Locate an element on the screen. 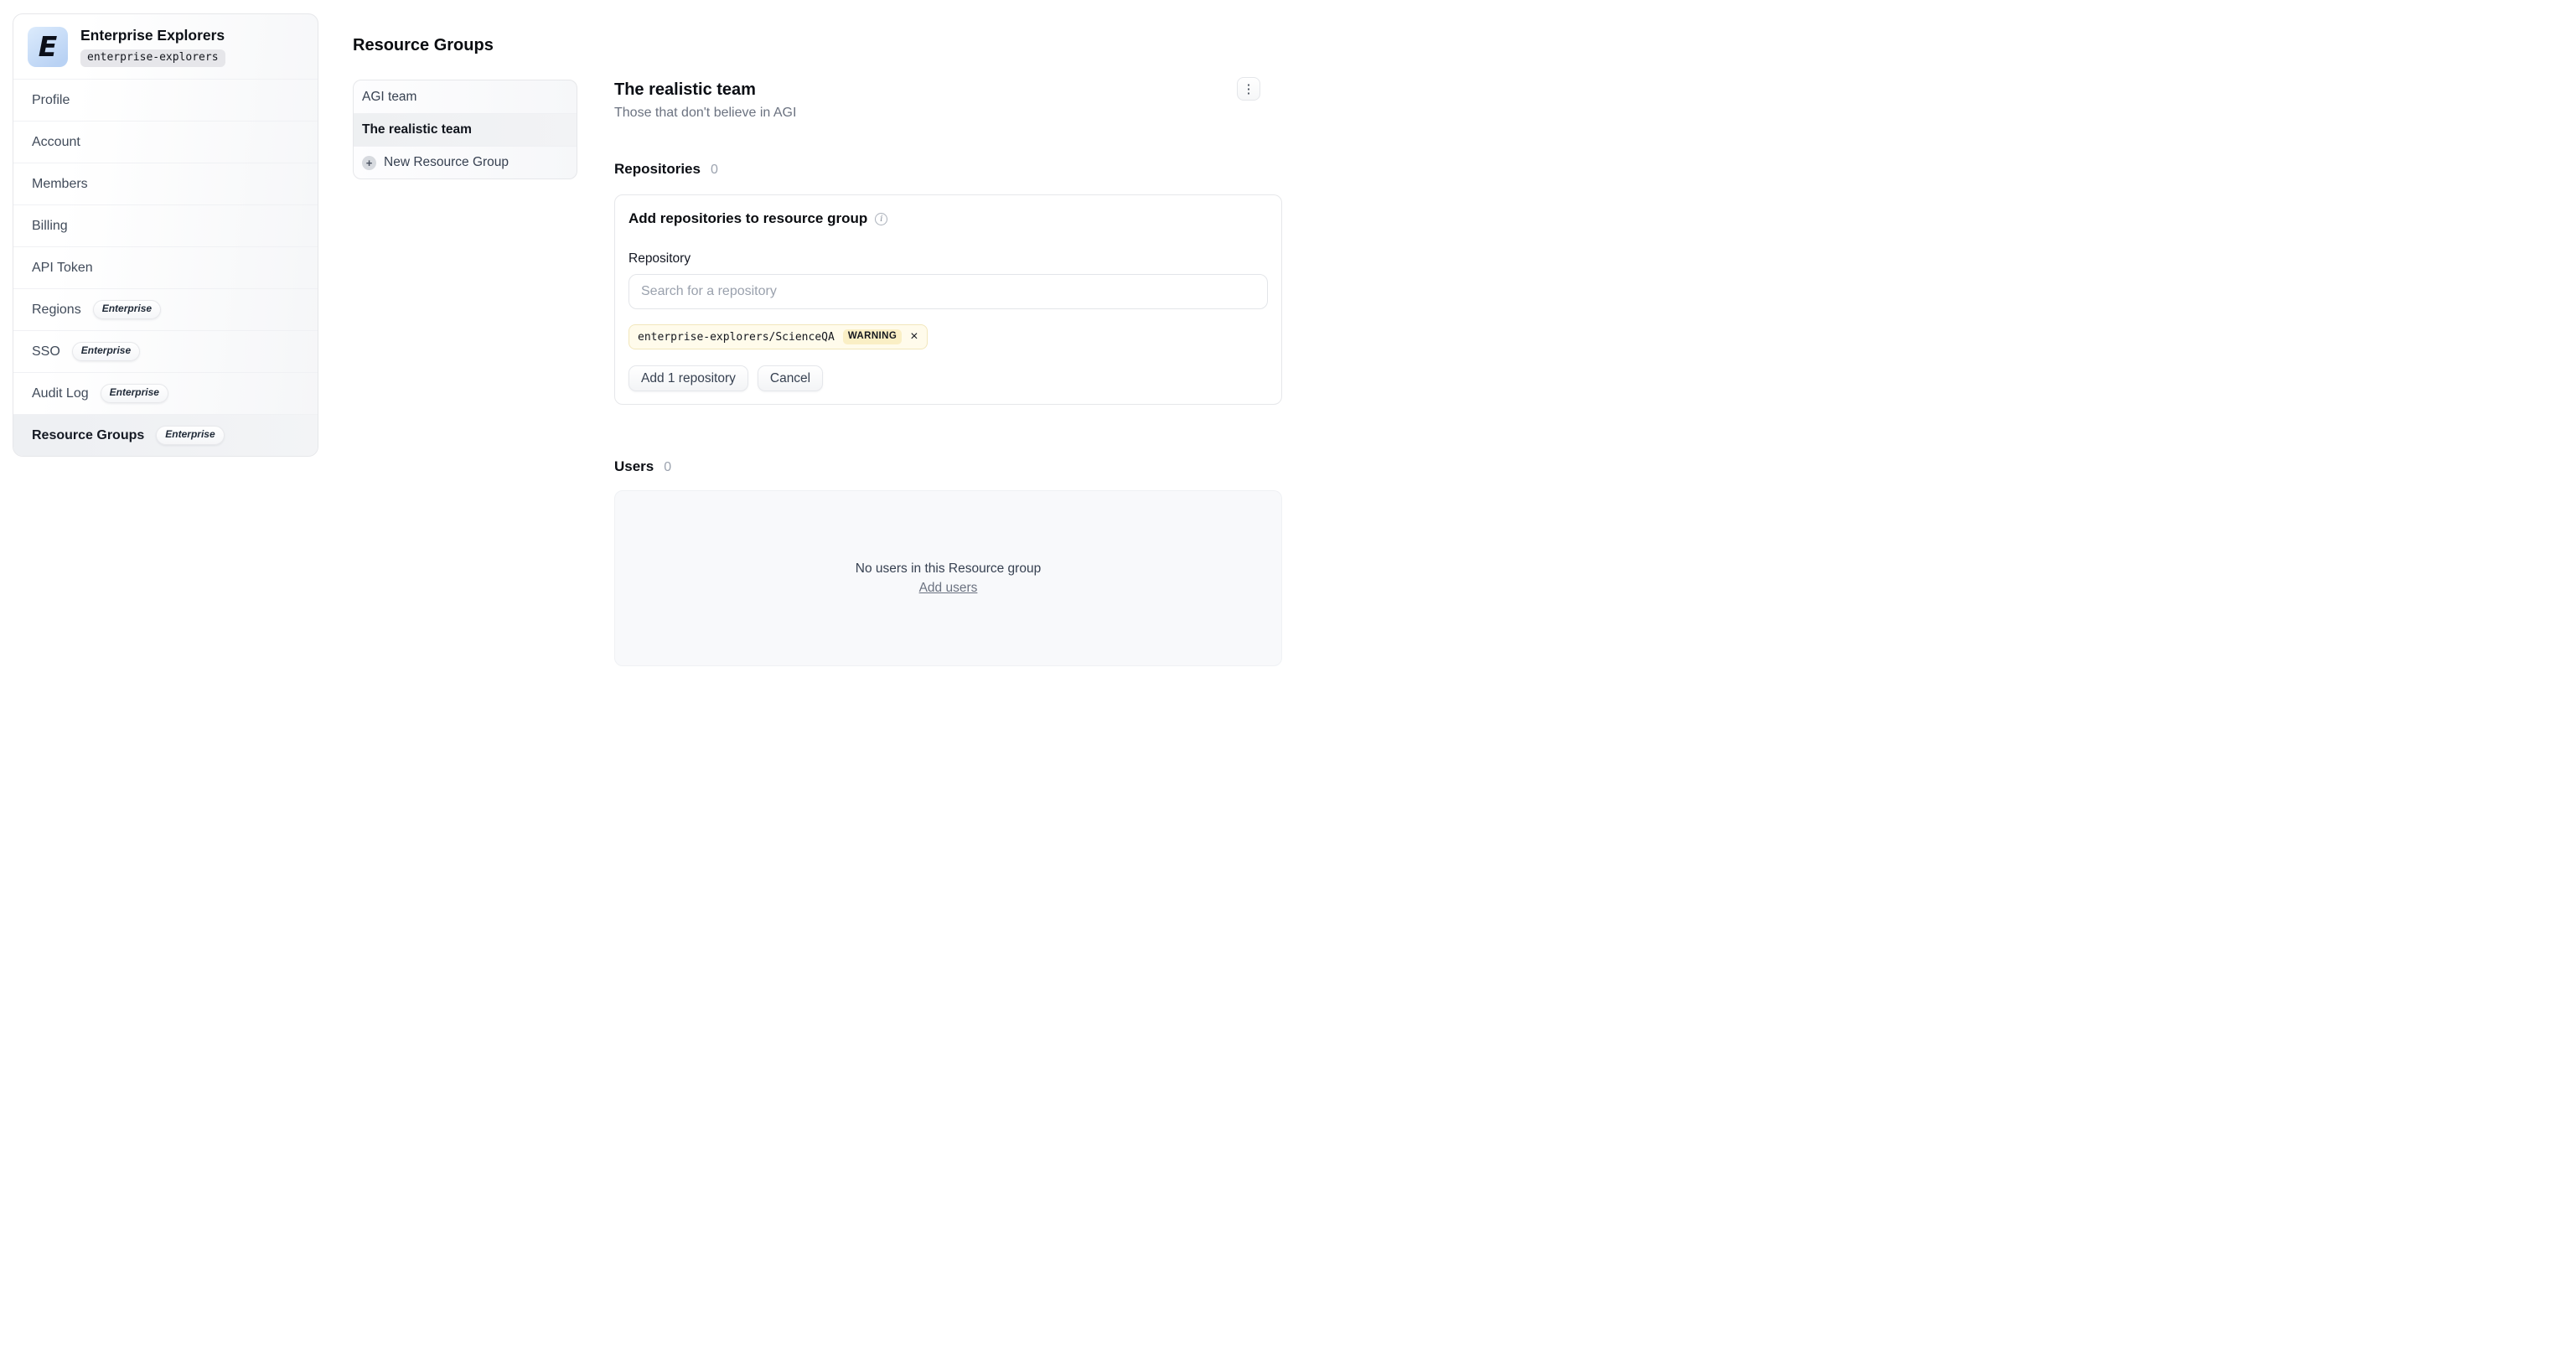 The width and height of the screenshot is (2576, 1371). org-name: Enterprise Explorers is located at coordinates (152, 35).